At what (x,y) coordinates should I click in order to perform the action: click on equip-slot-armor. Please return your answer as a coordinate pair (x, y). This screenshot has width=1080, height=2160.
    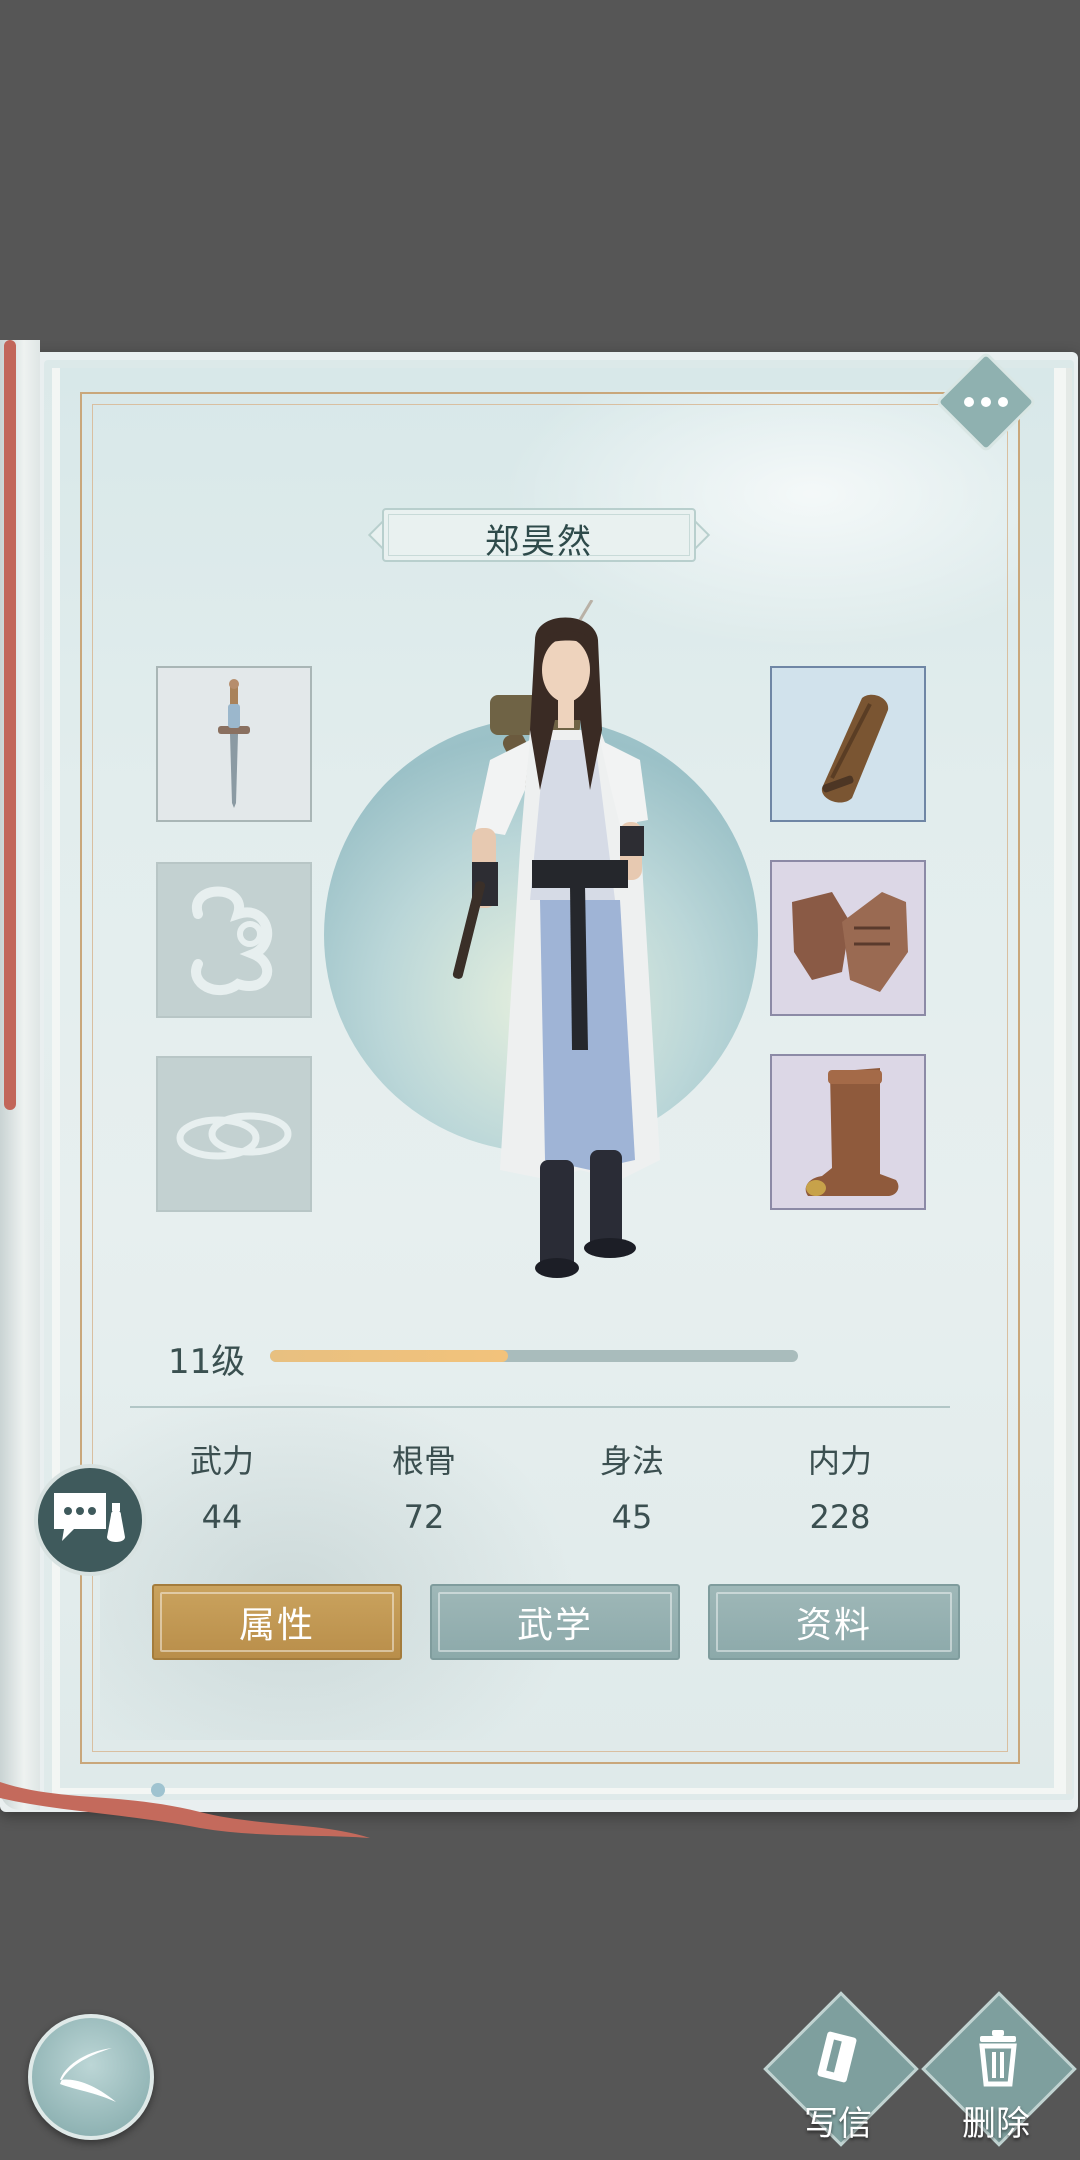
    Looking at the image, I should click on (848, 938).